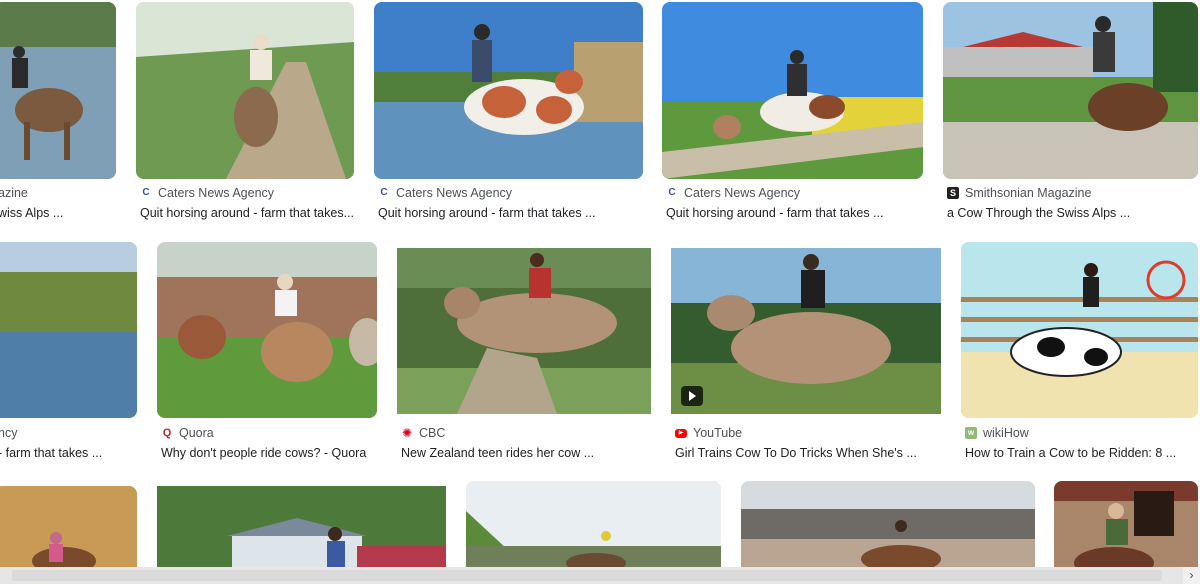  I want to click on result-source: w wikiHow, so click(997, 433).